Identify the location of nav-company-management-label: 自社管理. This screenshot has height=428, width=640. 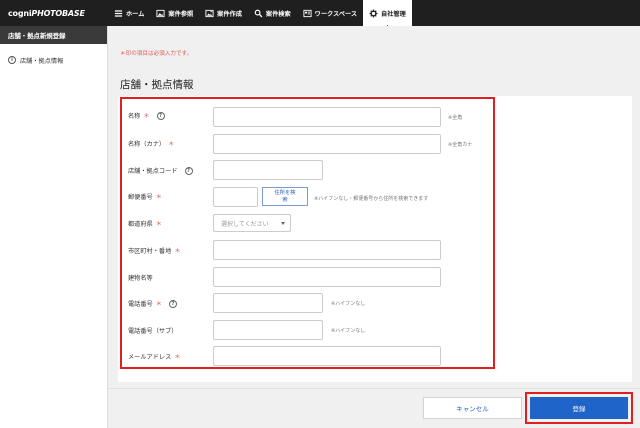
(393, 14).